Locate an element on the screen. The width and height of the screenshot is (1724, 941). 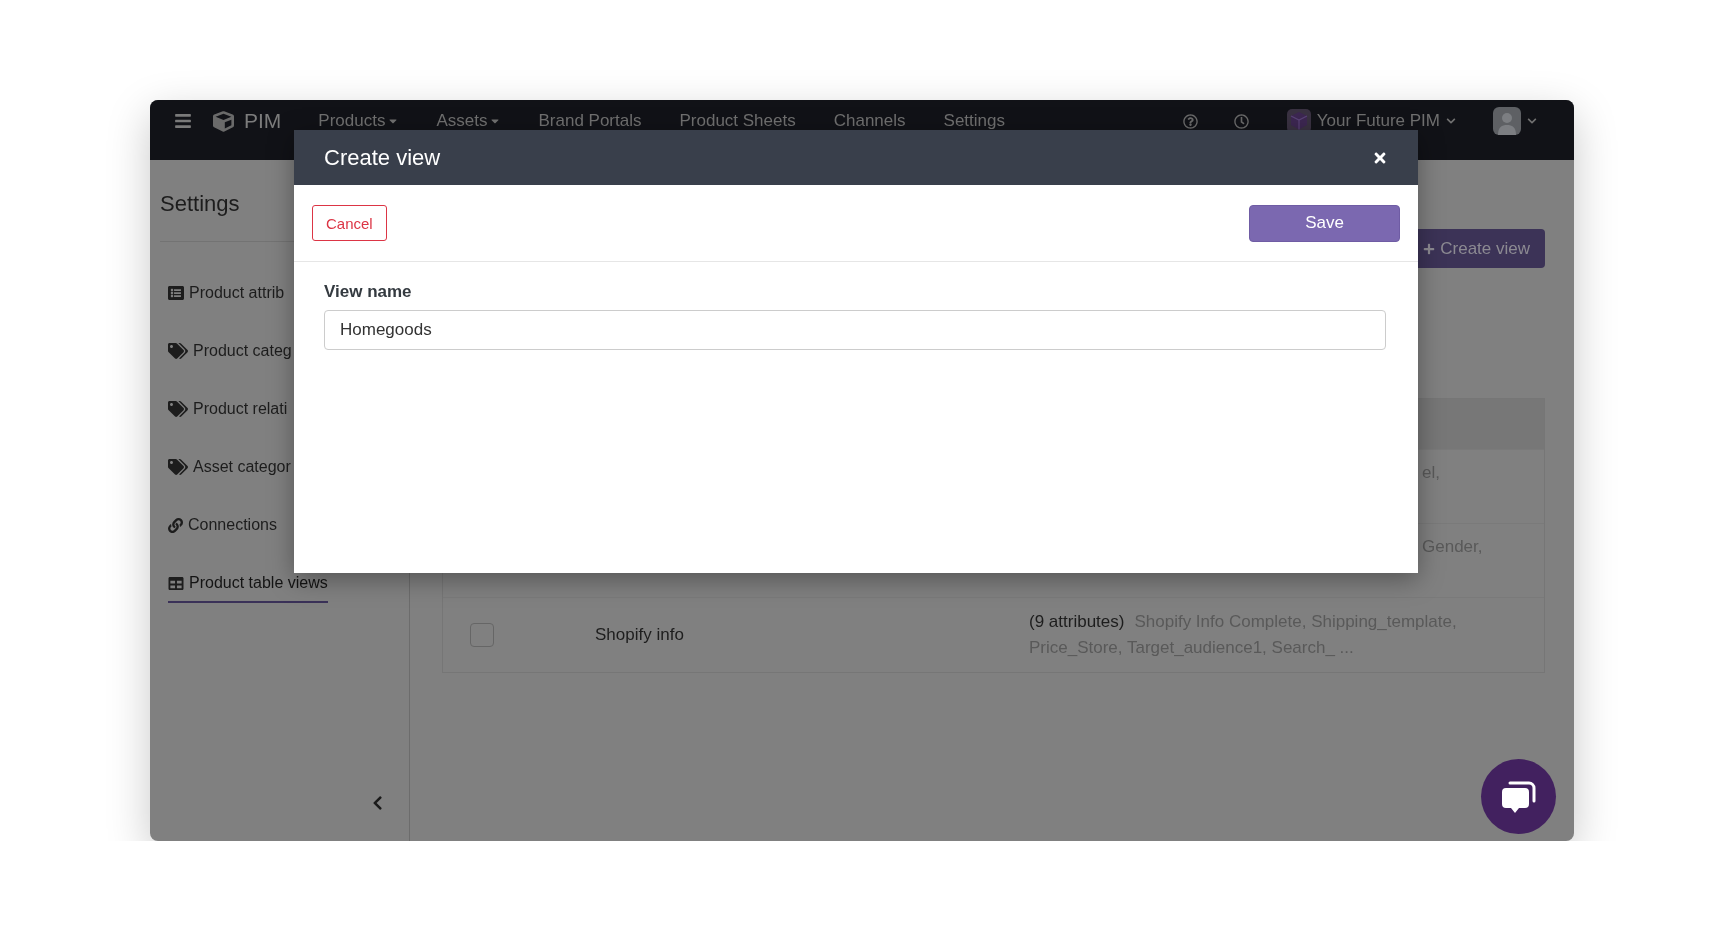
avatar-silhouette-icon is located at coordinates (1507, 121).